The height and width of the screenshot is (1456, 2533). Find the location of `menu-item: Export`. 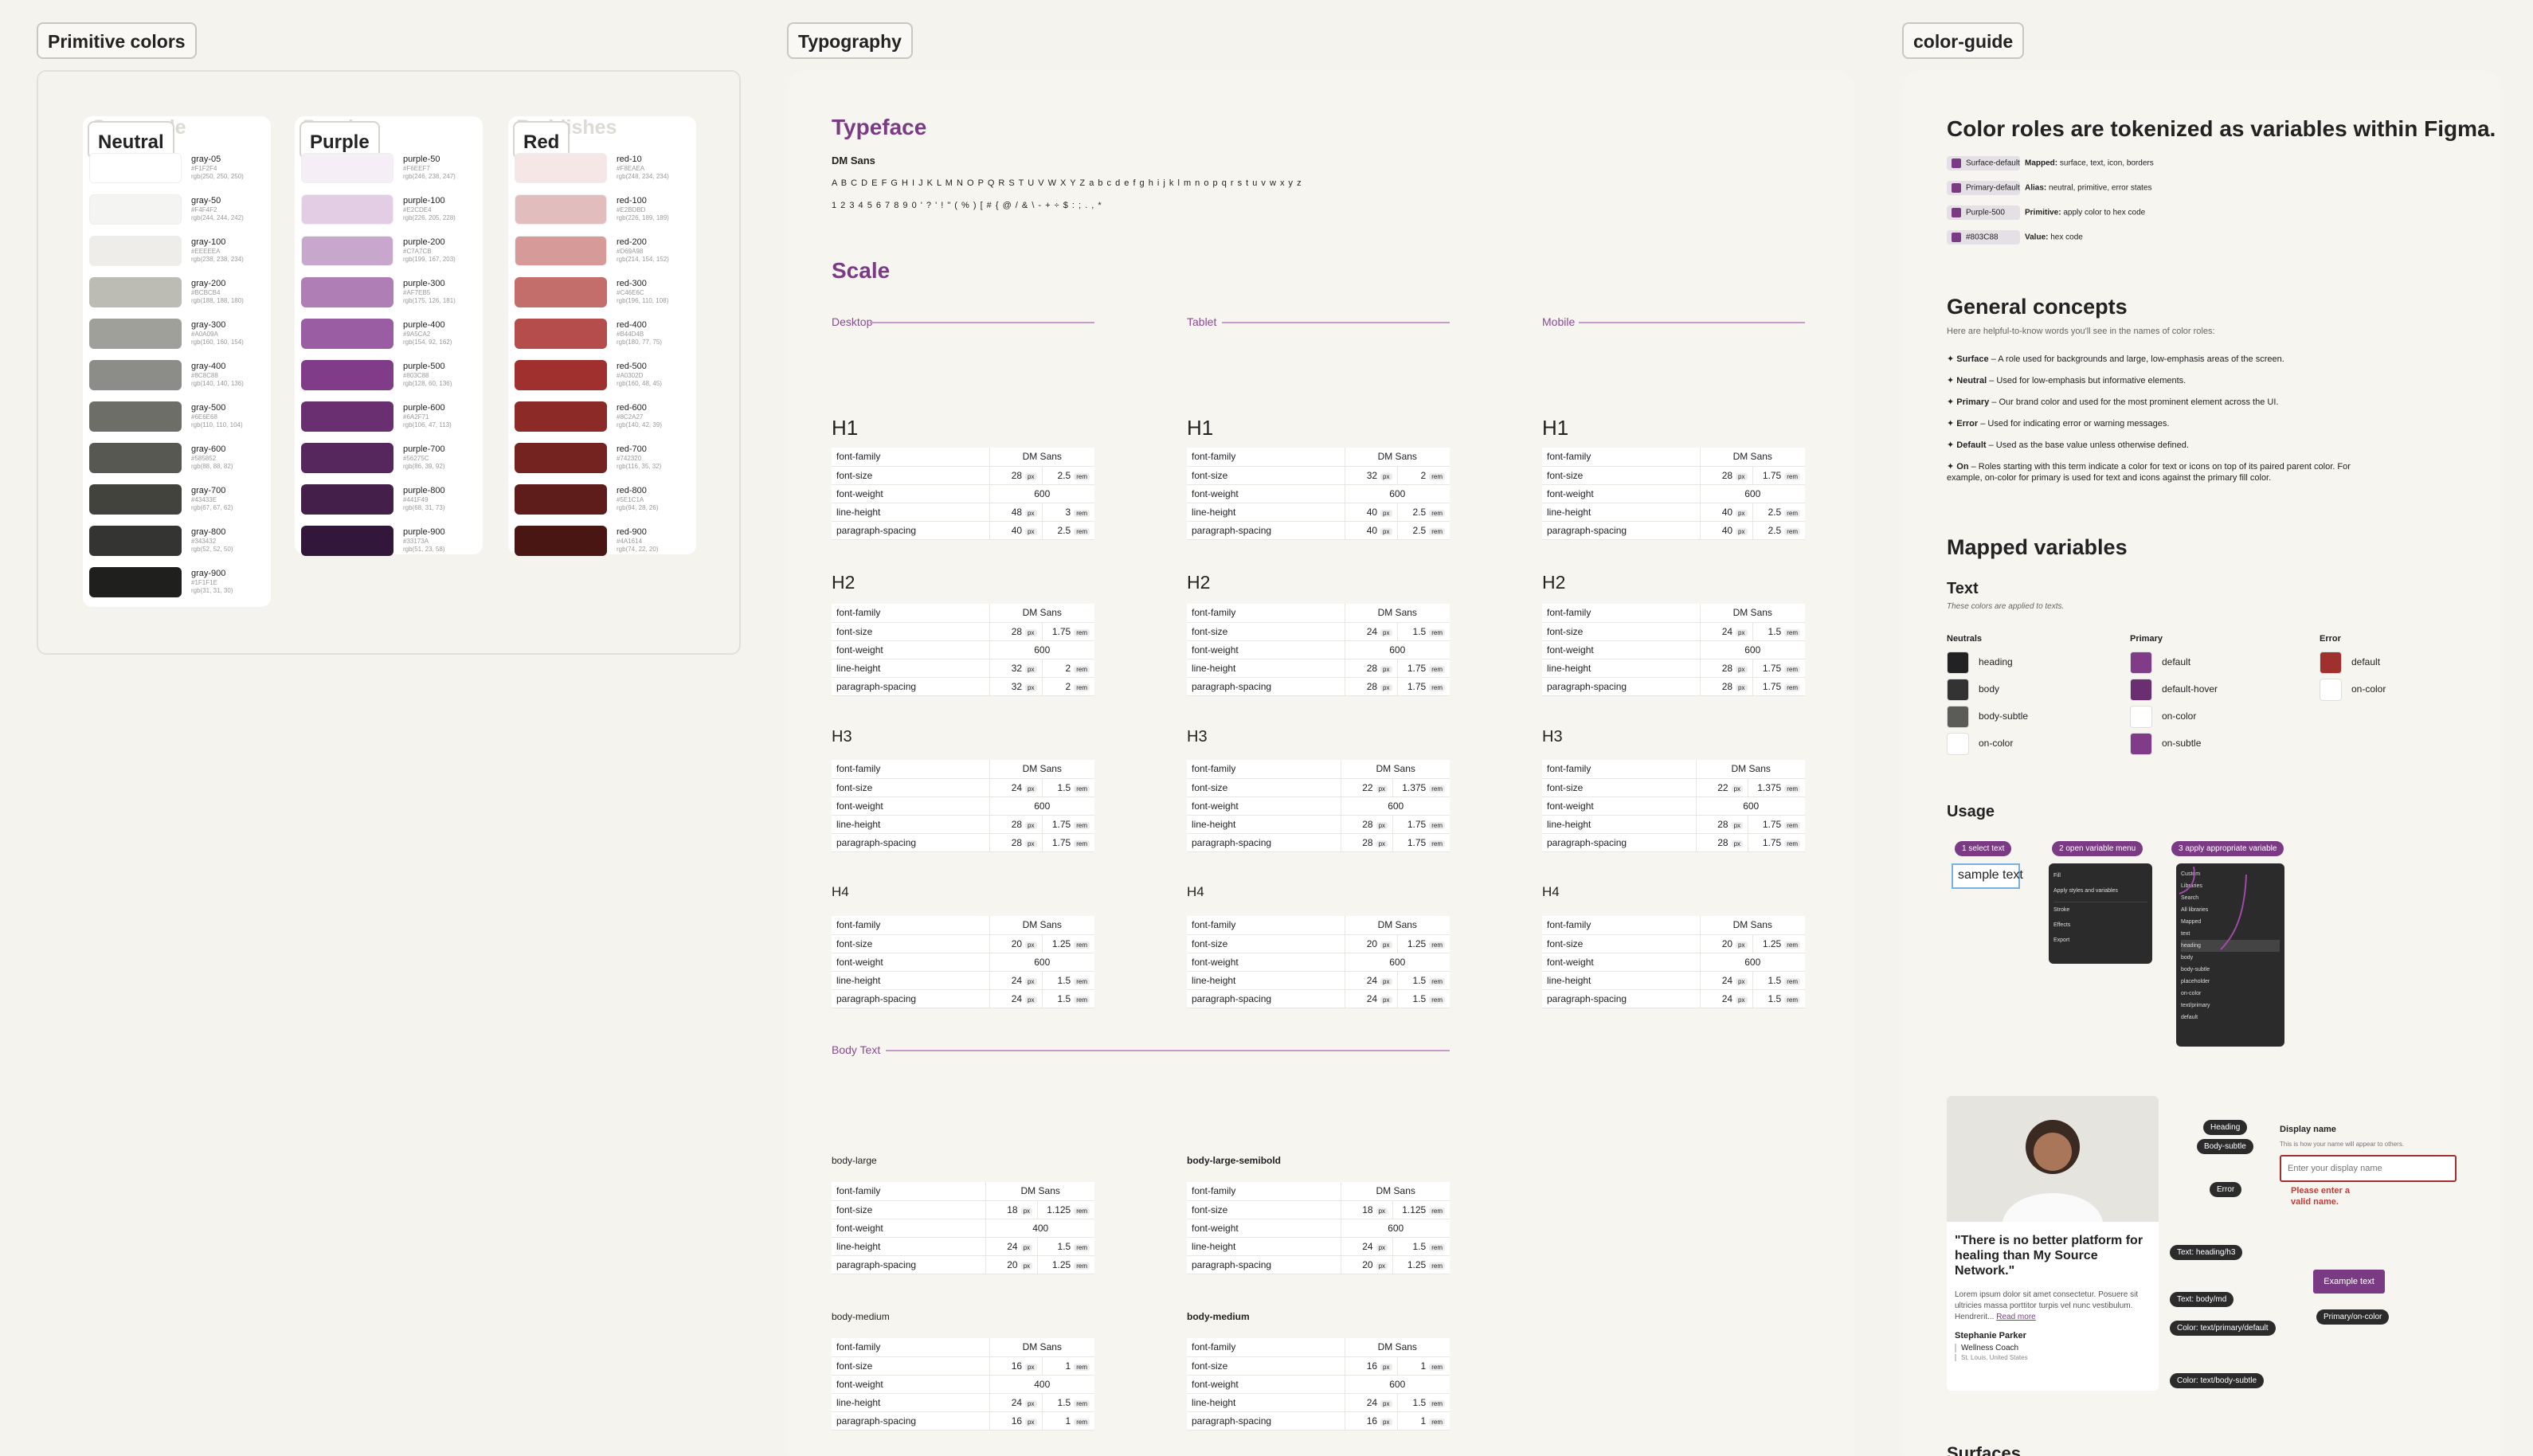

menu-item: Export is located at coordinates (2100, 940).